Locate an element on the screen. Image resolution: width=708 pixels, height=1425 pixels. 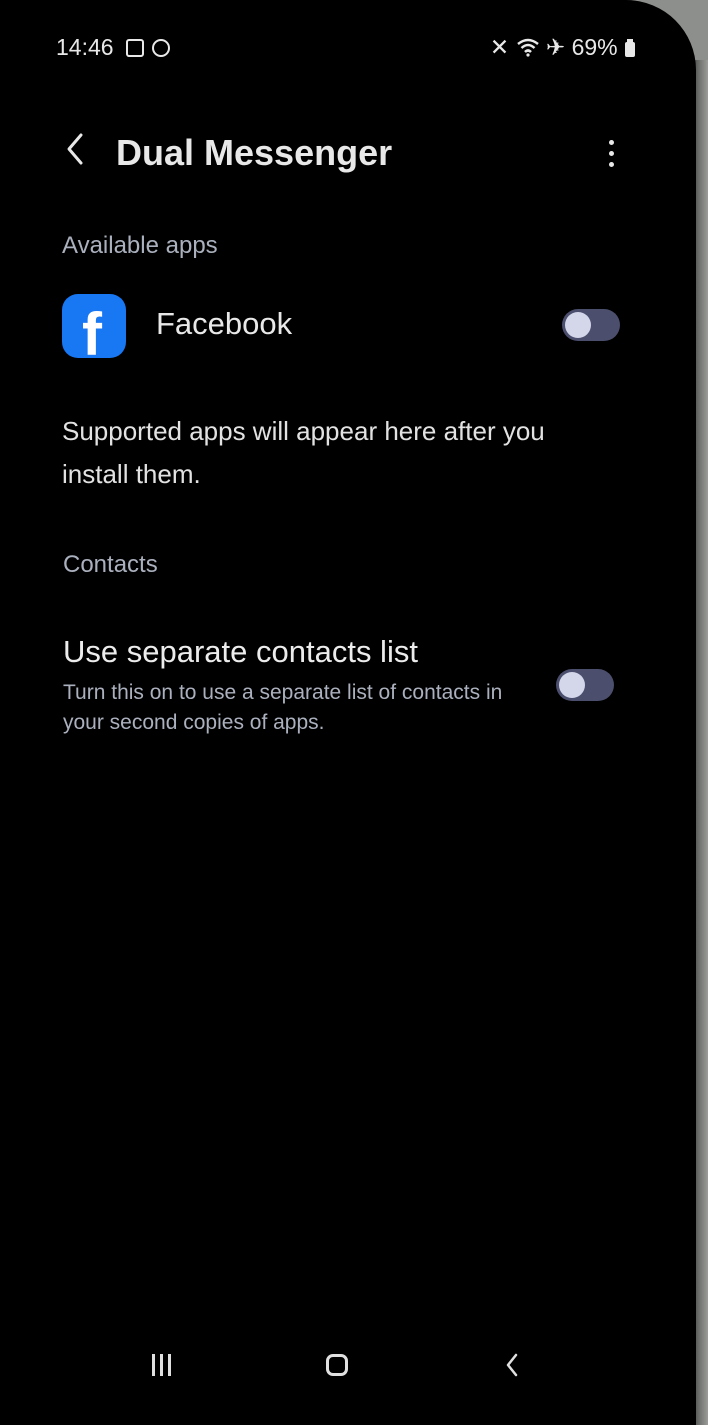
status-right: ✕ ✈ 69% is located at coordinates (563, 47).